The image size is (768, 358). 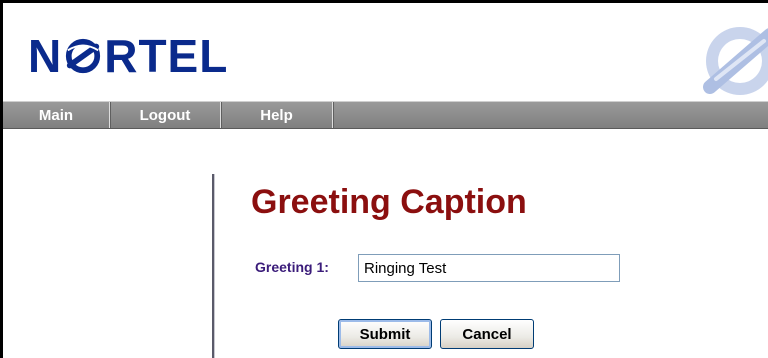 What do you see at coordinates (292, 267) in the screenshot?
I see `greeting-1-label: Greeting 1:` at bounding box center [292, 267].